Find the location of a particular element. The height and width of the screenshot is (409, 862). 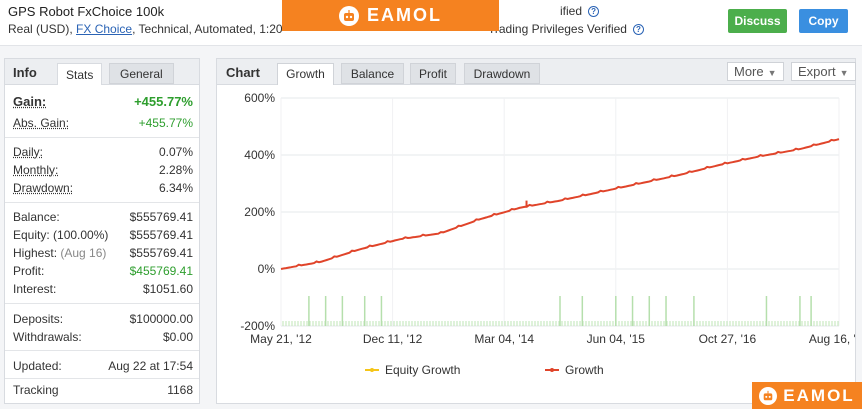

withdrawals-value: $0.00 is located at coordinates (177, 337).